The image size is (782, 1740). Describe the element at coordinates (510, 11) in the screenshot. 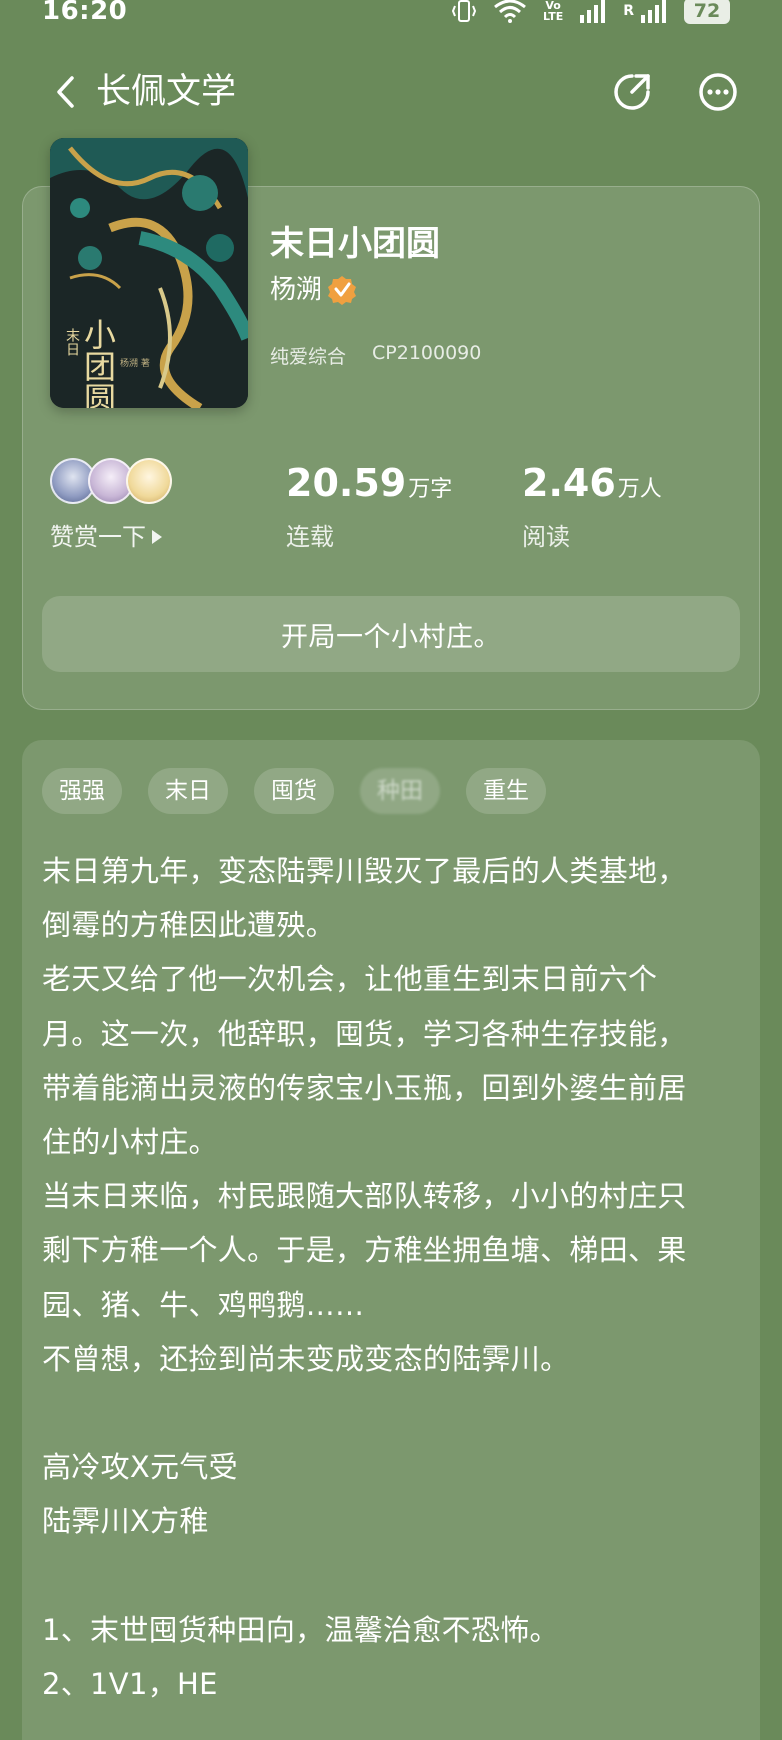

I see `wifi-icon` at that location.